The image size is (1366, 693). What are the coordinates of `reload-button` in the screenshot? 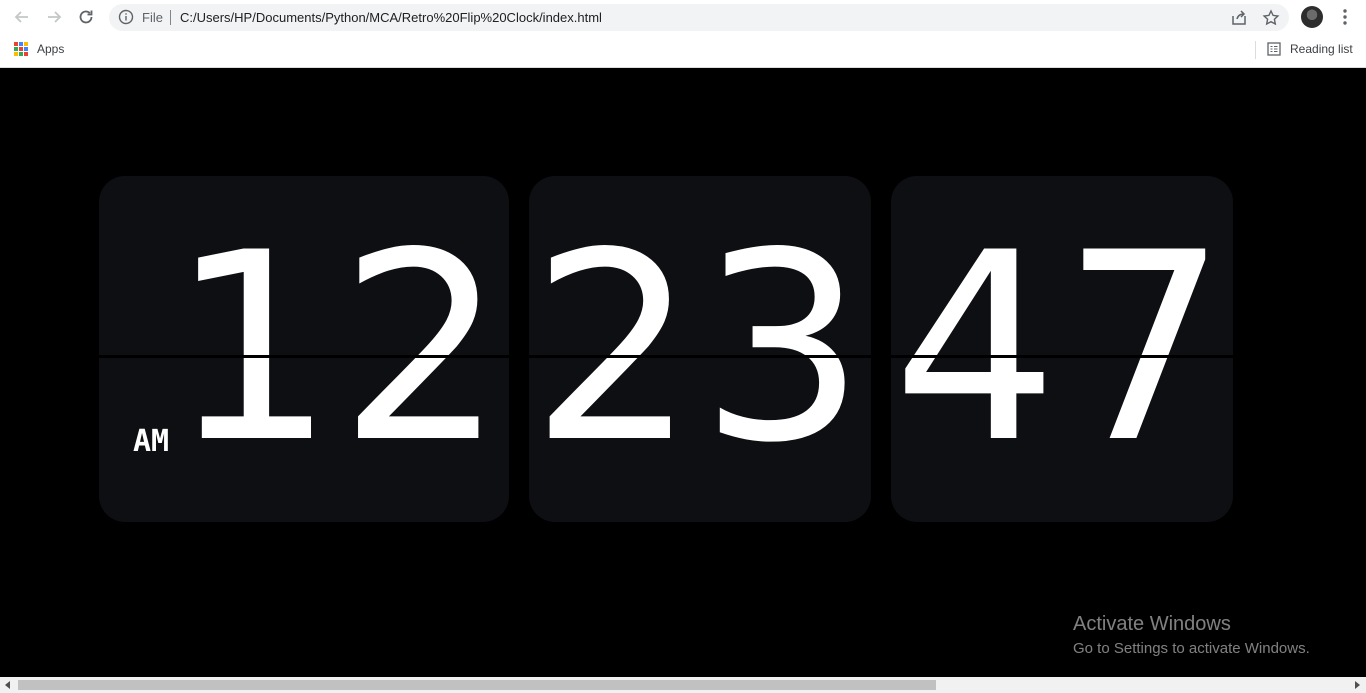 It's located at (86, 17).